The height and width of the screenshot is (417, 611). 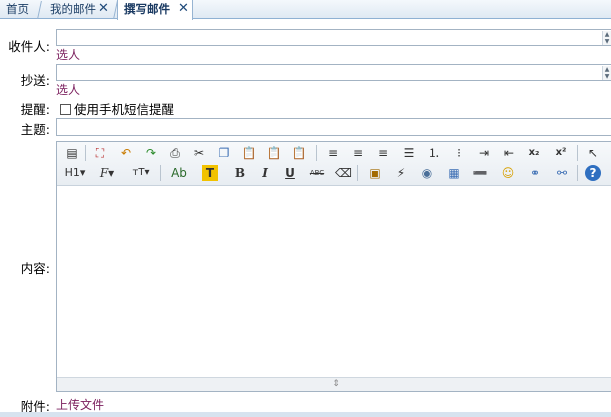 What do you see at coordinates (72, 153) in the screenshot?
I see `source-icon: ▤` at bounding box center [72, 153].